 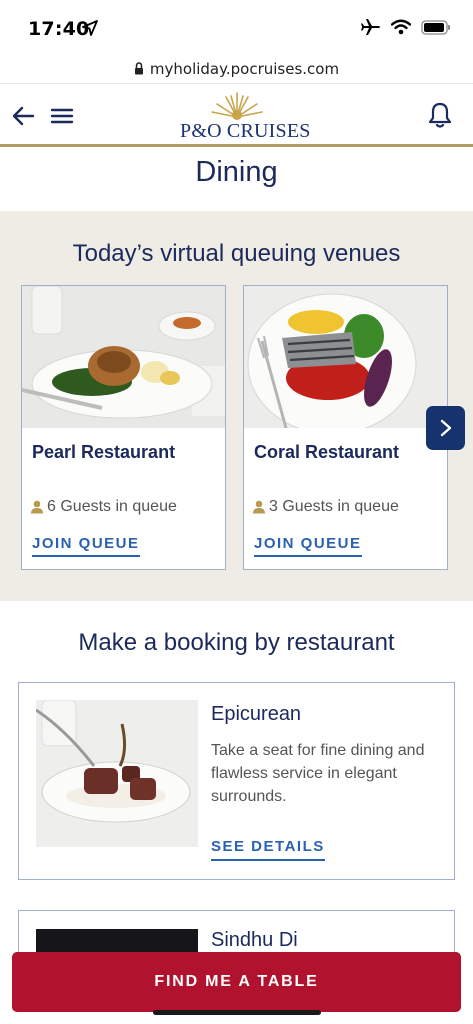 I want to click on coral-dish-image, so click(x=345, y=357).